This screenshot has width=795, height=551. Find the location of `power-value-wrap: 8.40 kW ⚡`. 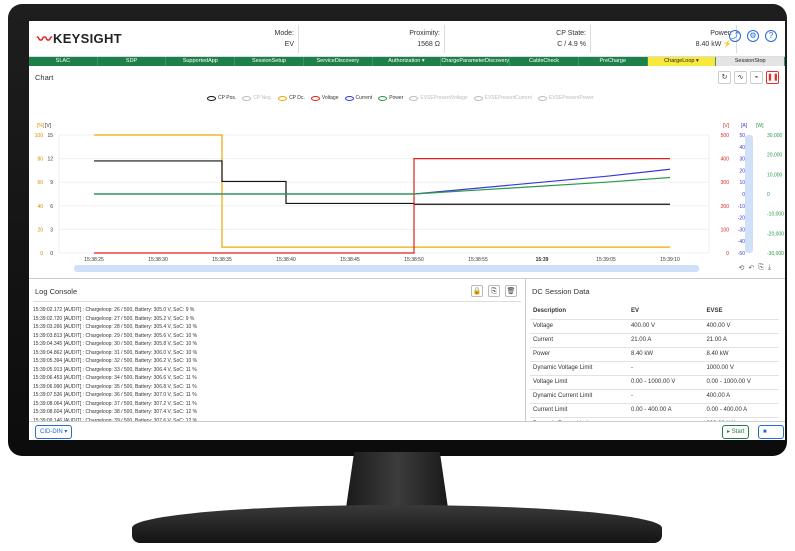

power-value-wrap: 8.40 kW ⚡ is located at coordinates (661, 44).